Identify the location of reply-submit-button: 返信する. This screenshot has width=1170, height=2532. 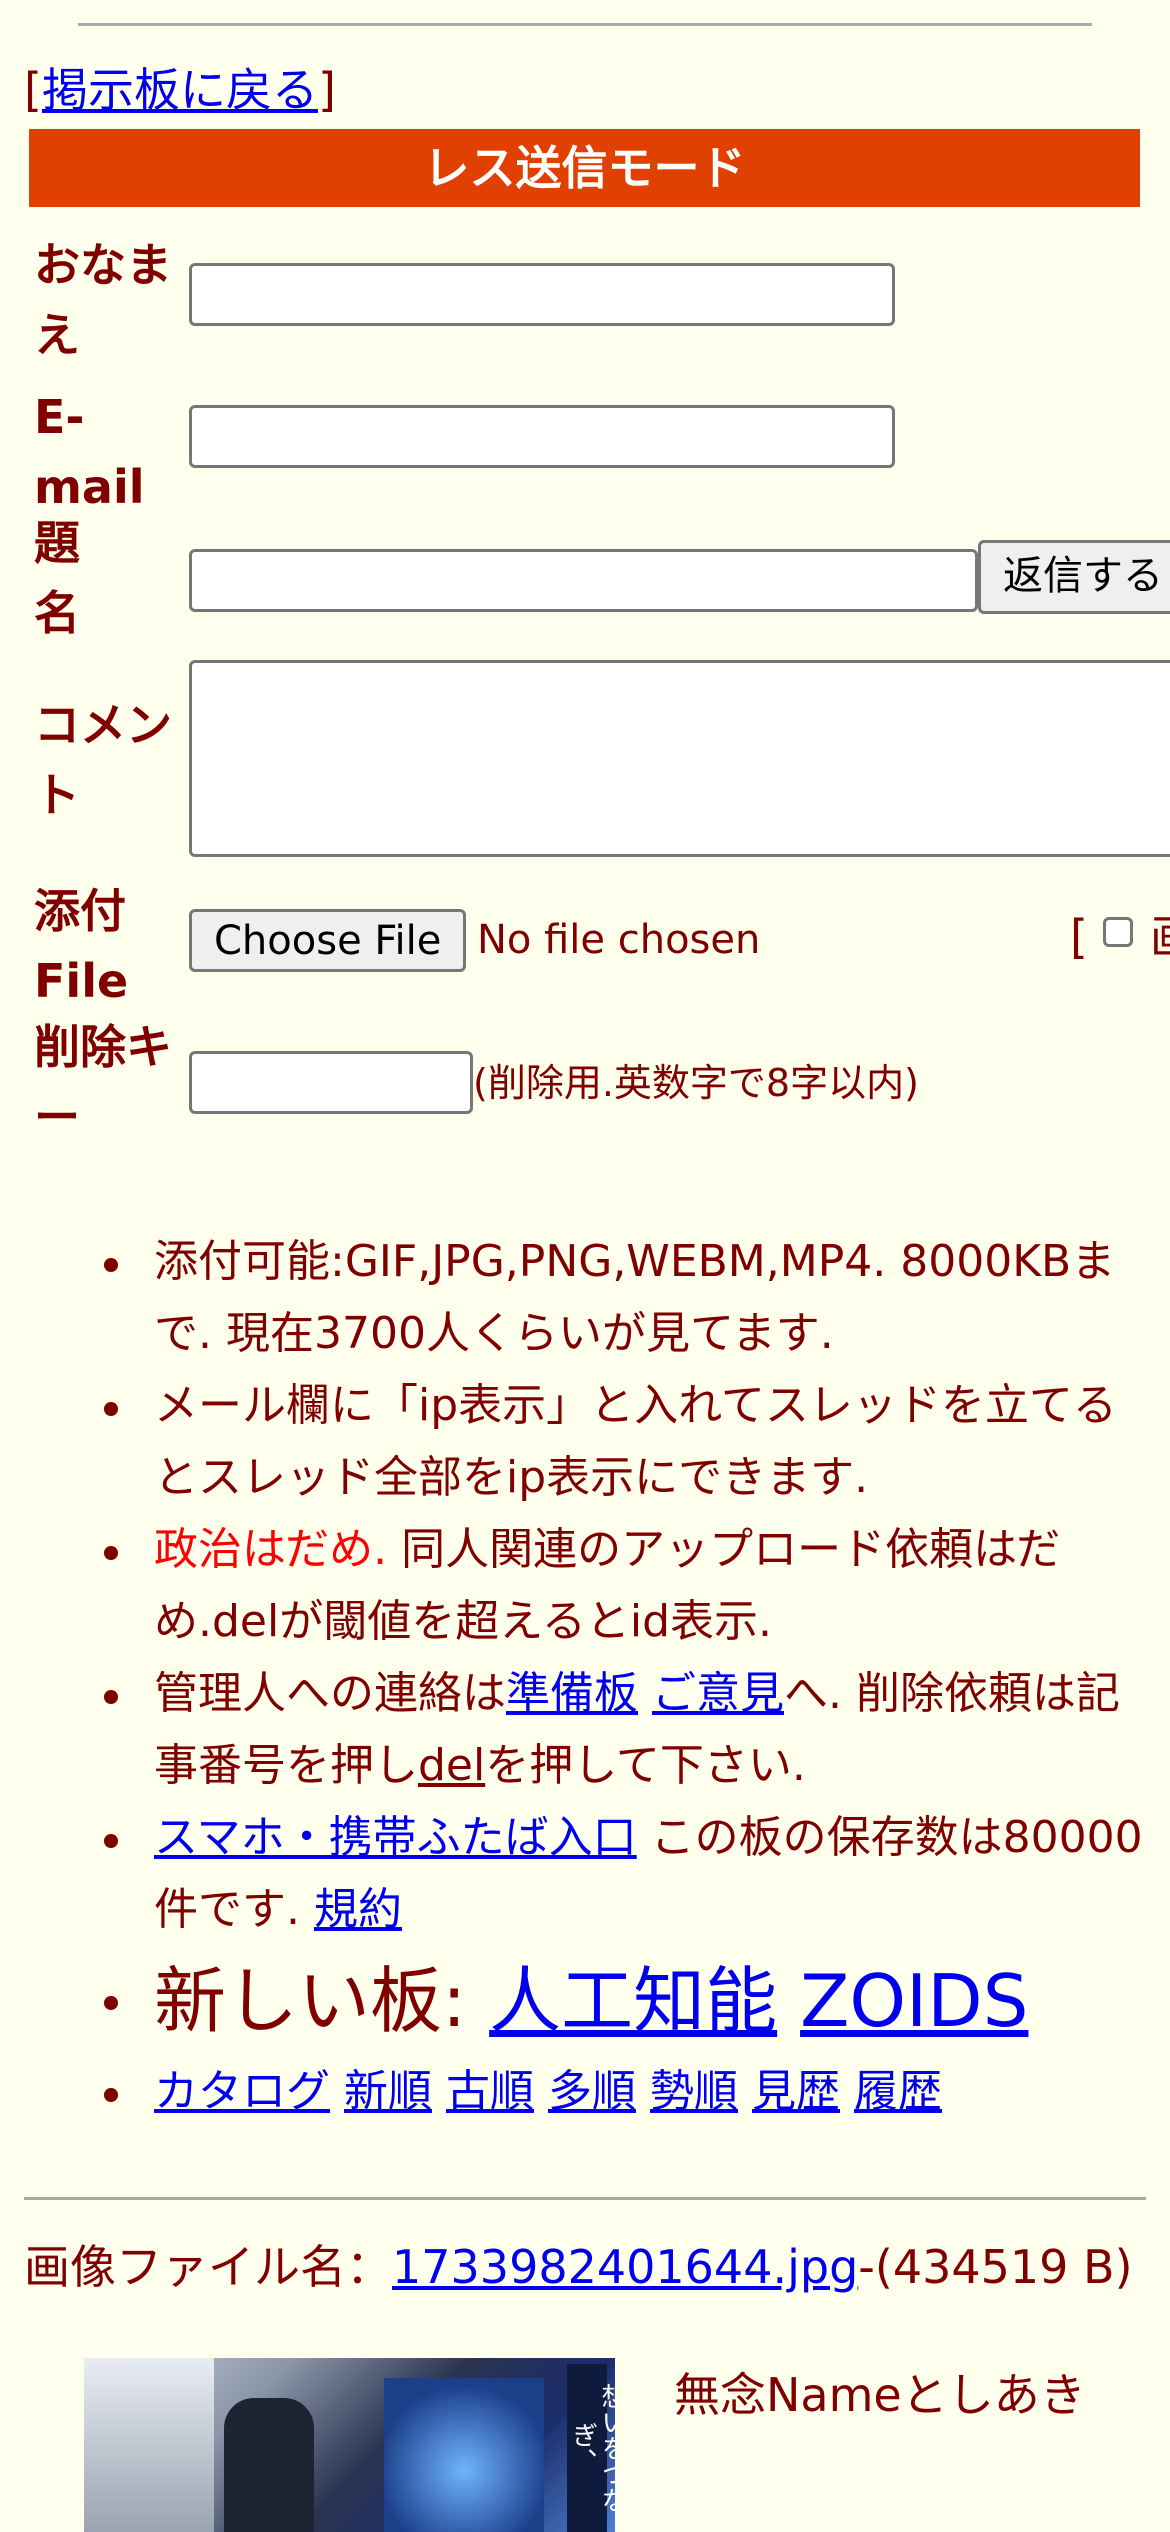
(1074, 577).